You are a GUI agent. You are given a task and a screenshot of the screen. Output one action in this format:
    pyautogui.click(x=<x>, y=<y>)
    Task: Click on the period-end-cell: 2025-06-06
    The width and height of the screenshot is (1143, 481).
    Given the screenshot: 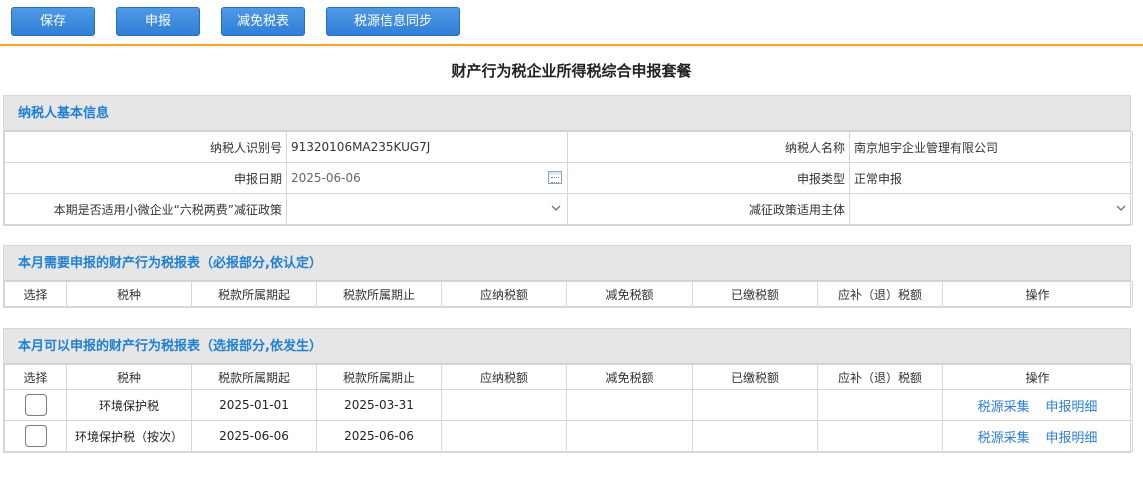 What is the action you would take?
    pyautogui.click(x=379, y=436)
    